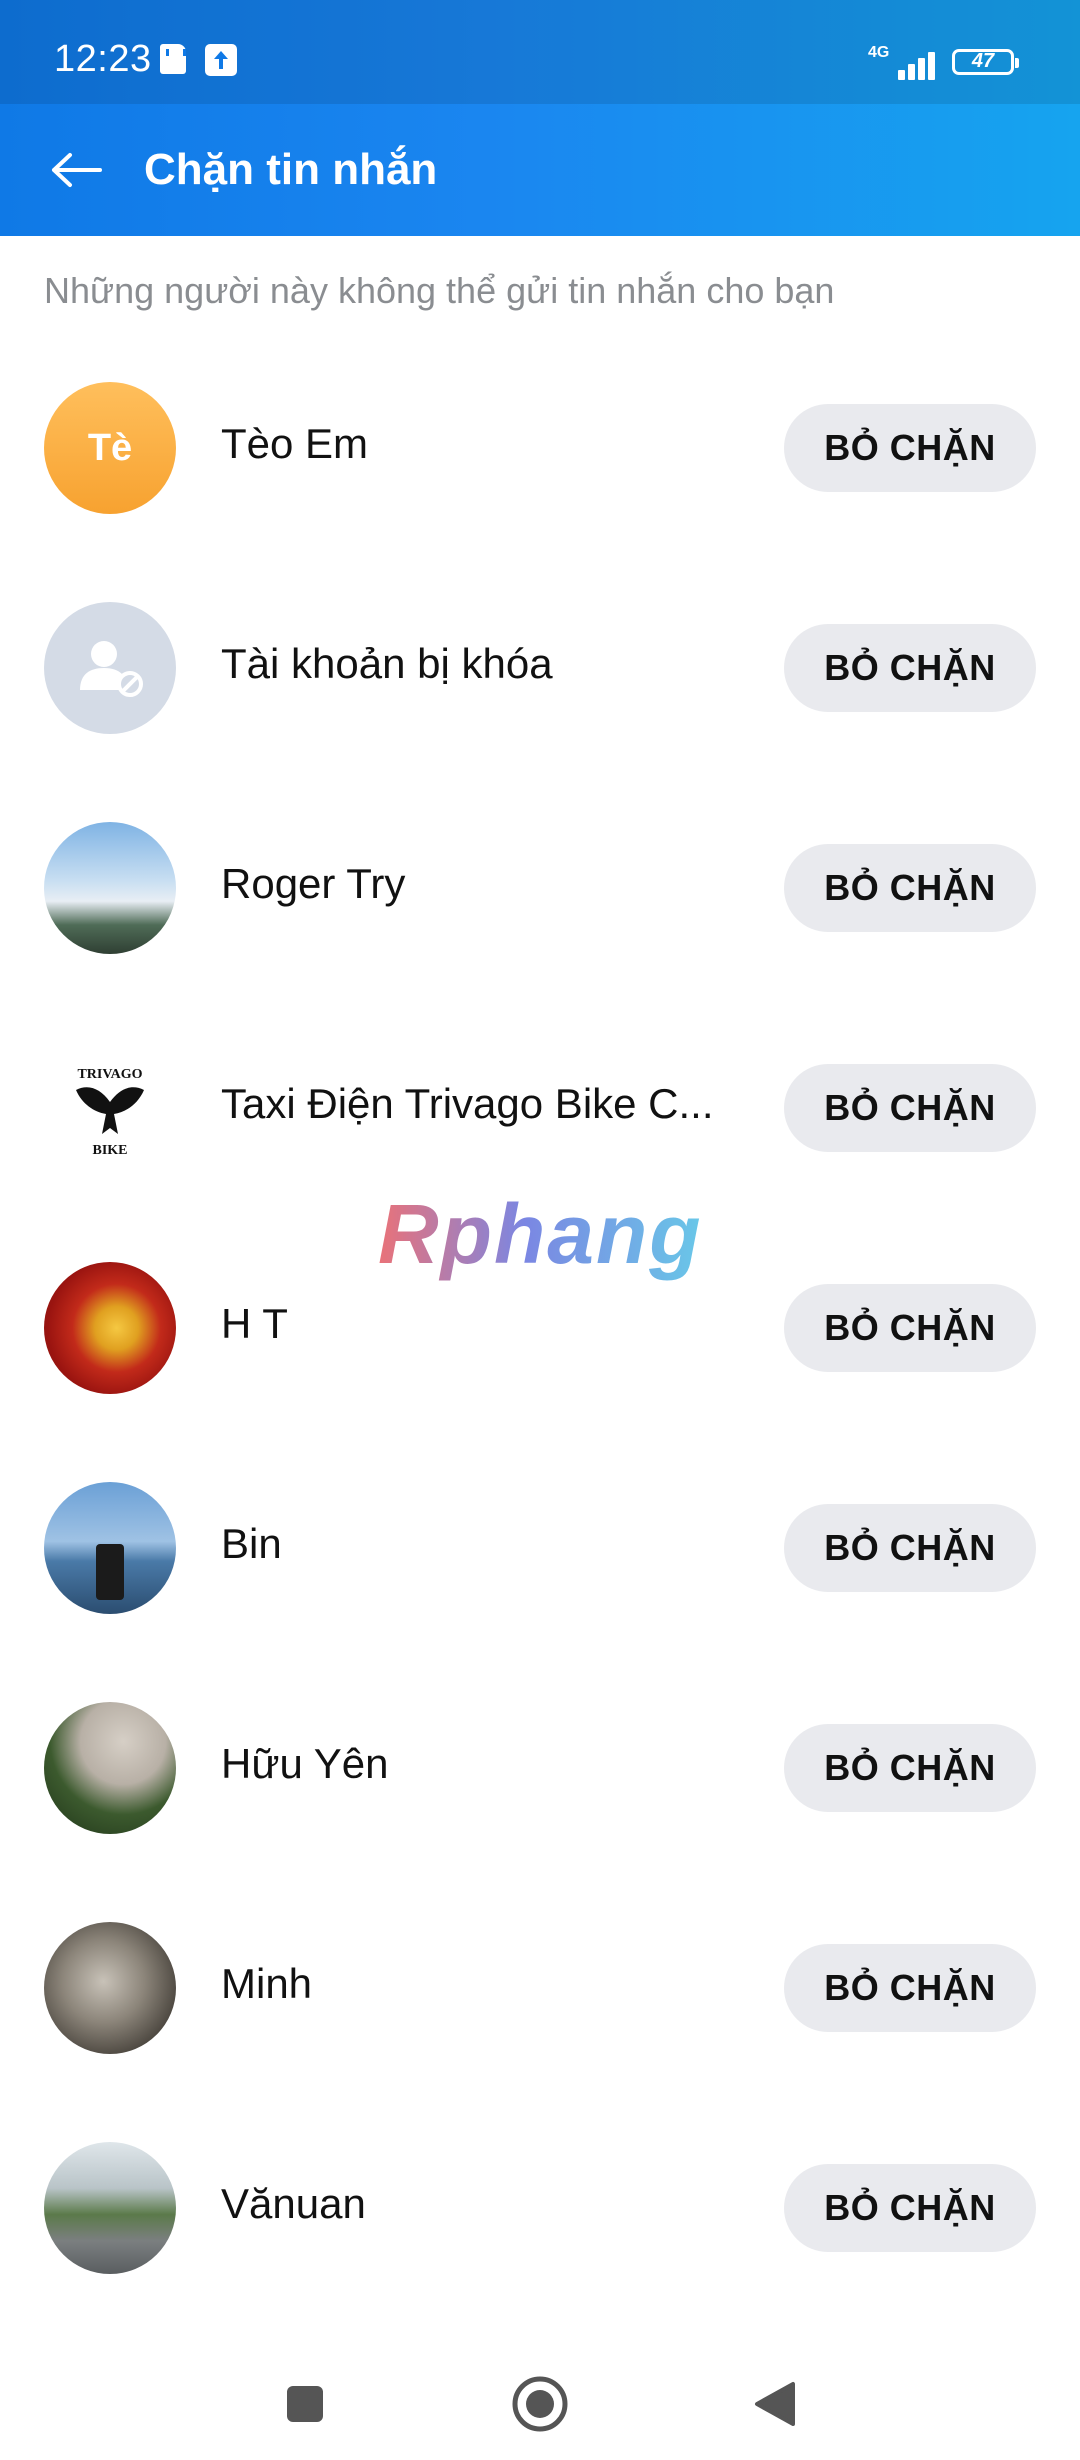 The width and height of the screenshot is (1080, 2460). I want to click on contact-name: Minh, so click(471, 1984).